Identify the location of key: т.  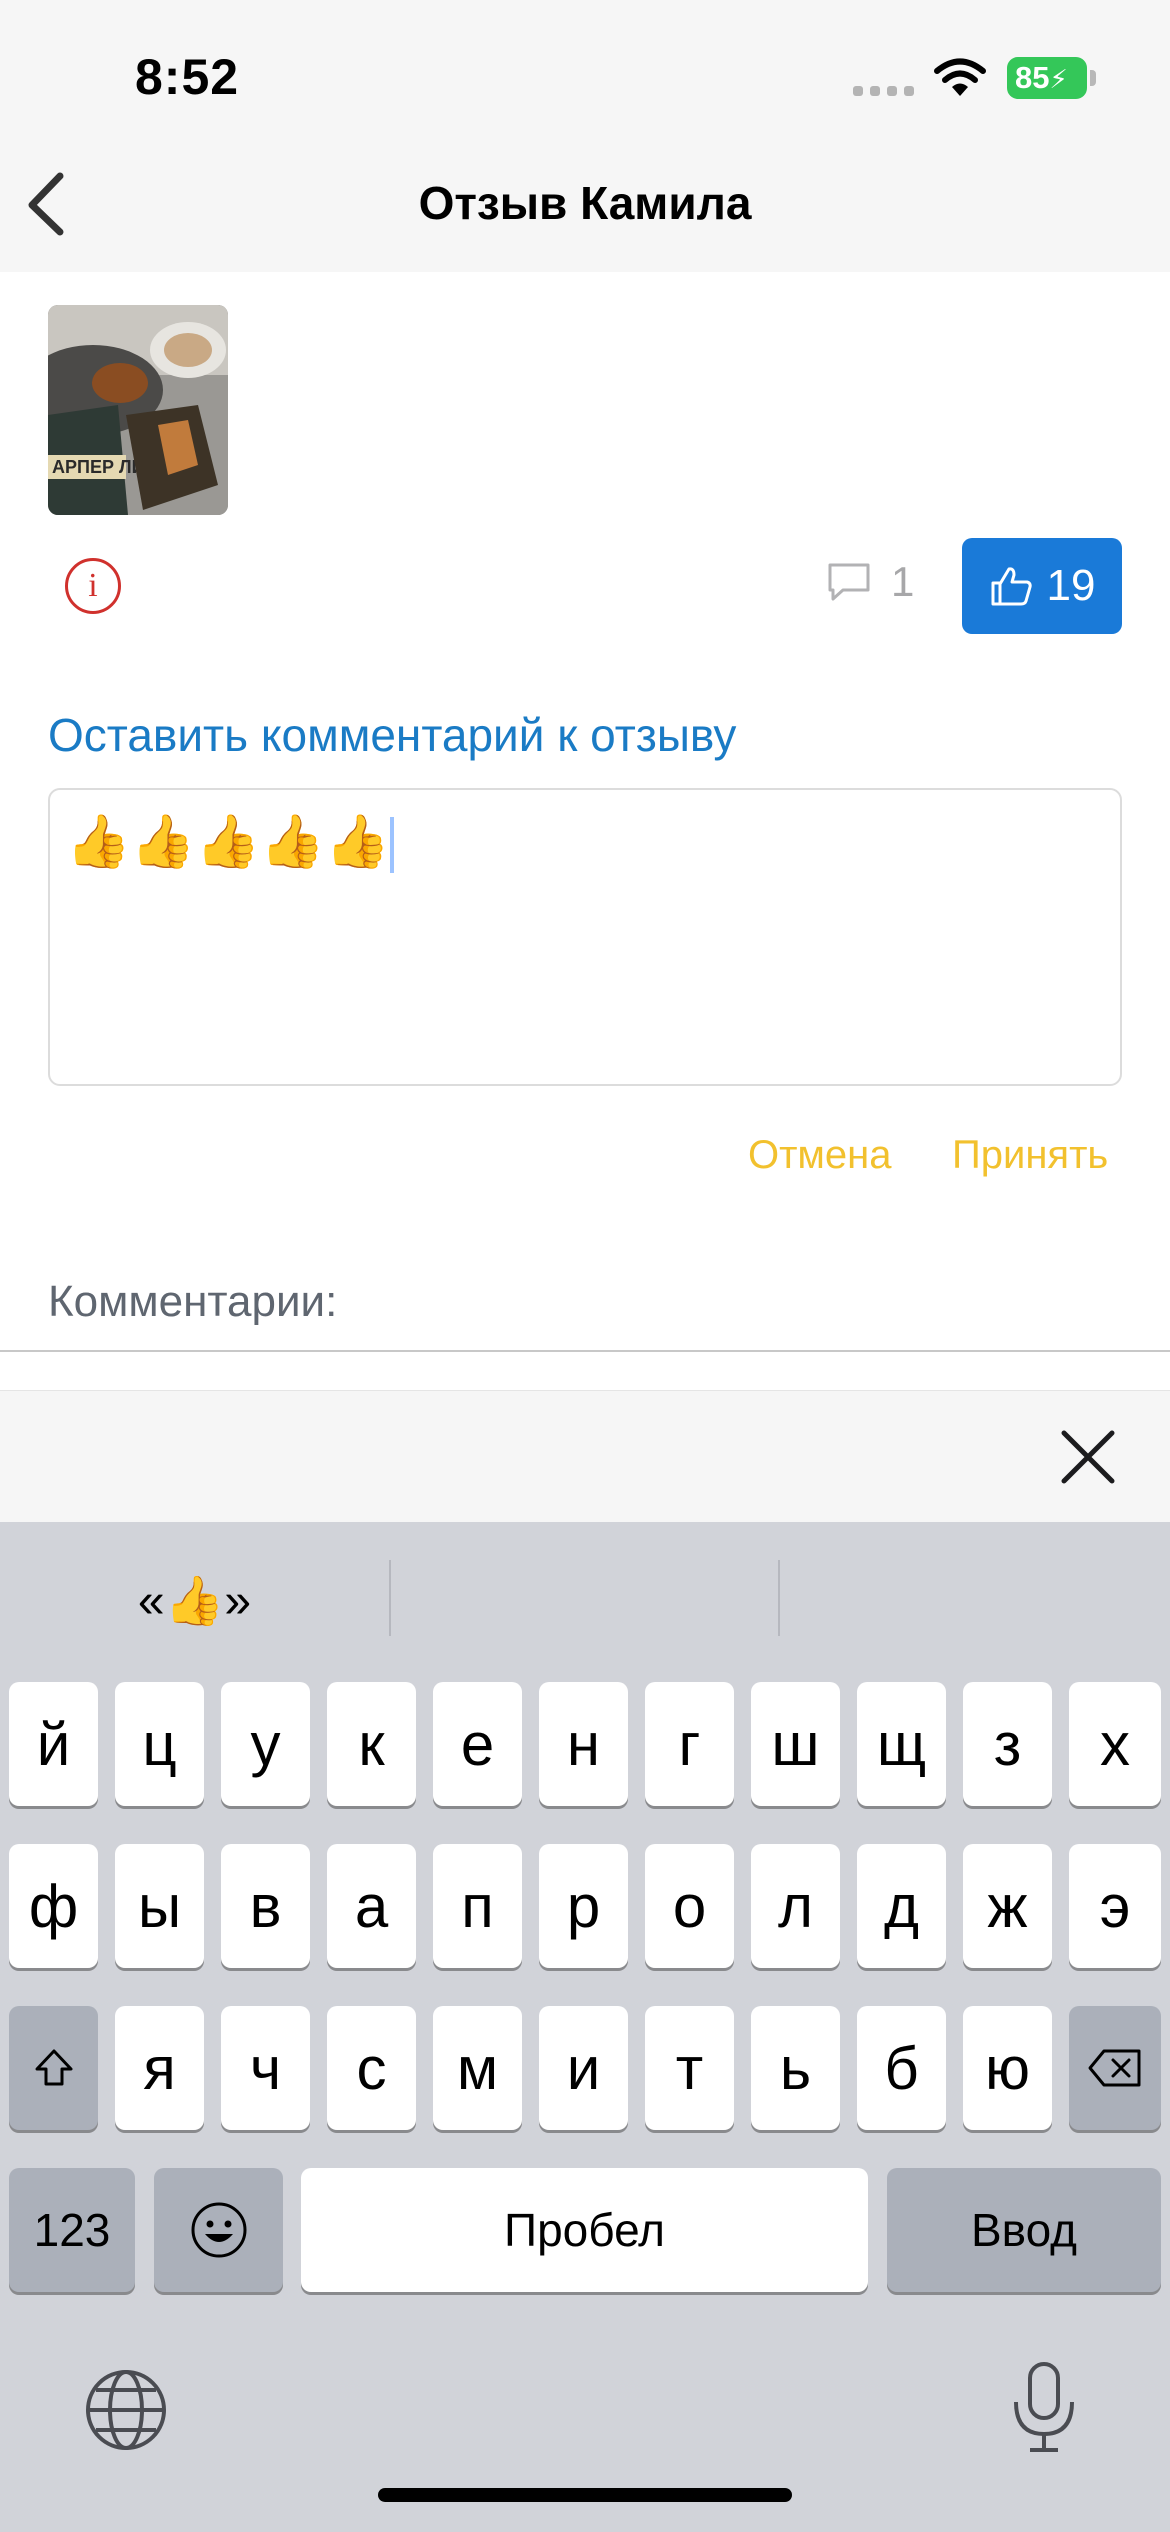
(689, 2068).